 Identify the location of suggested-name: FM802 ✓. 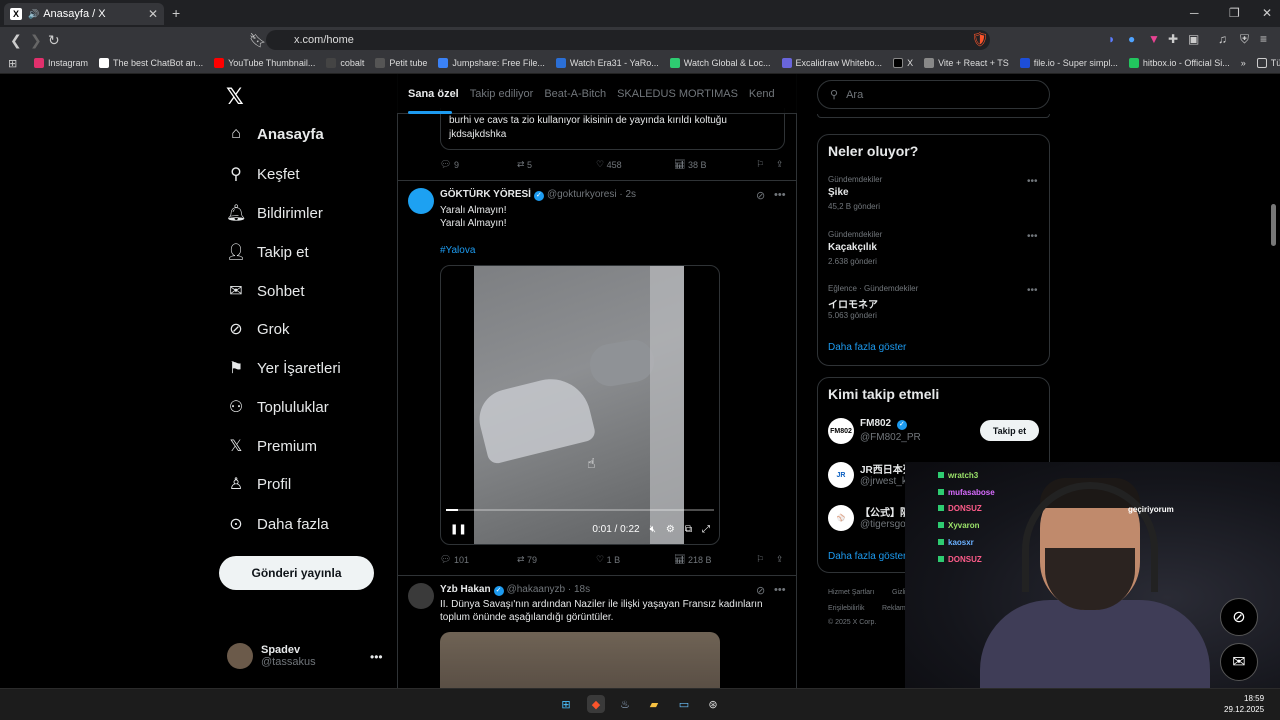
(885, 424).